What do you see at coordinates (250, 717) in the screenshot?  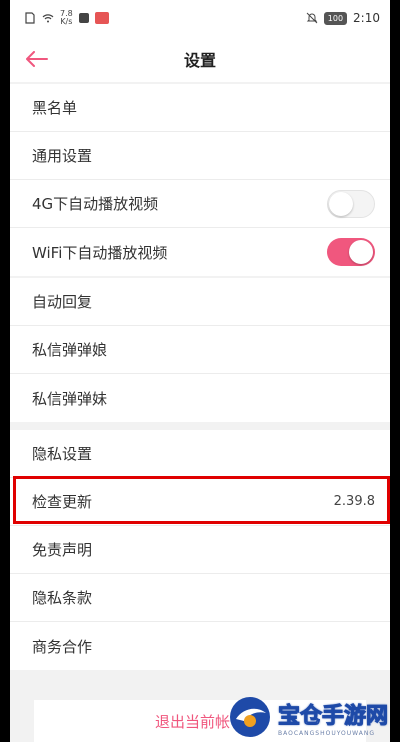 I see `watermark-logo-icon` at bounding box center [250, 717].